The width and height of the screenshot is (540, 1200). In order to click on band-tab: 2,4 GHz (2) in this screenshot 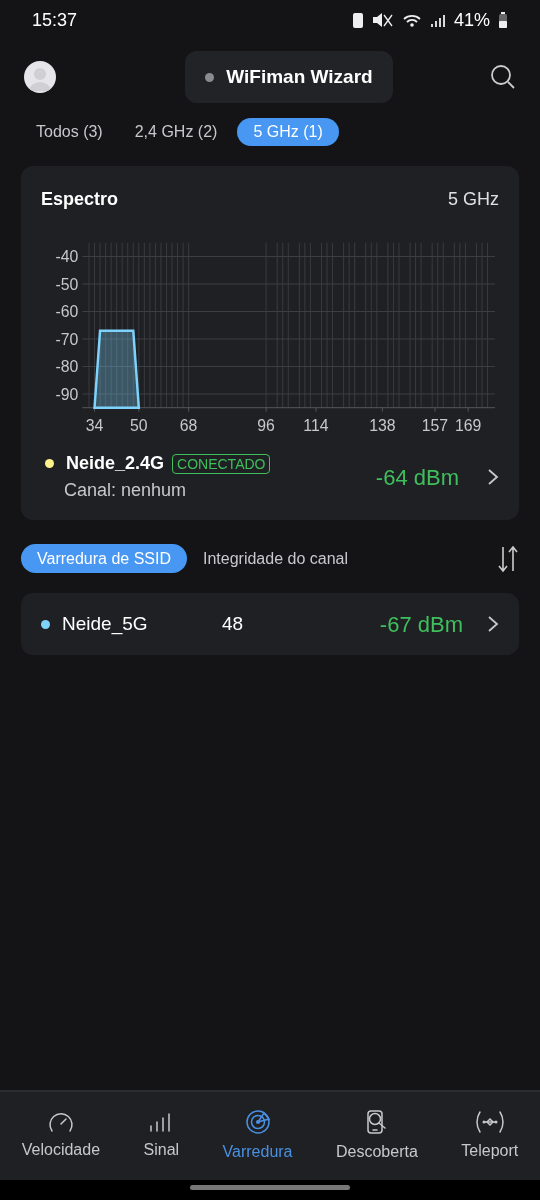, I will do `click(176, 132)`.